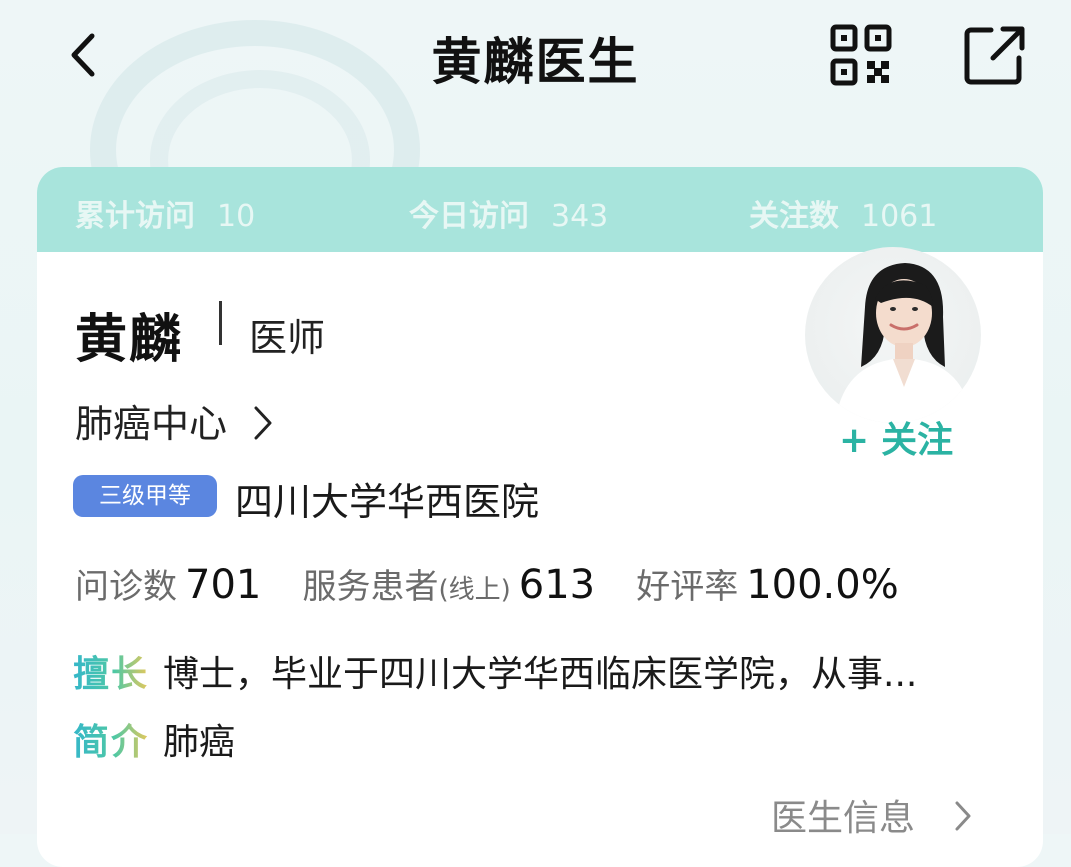 The image size is (1071, 867). I want to click on rating-label: 好评率, so click(687, 587).